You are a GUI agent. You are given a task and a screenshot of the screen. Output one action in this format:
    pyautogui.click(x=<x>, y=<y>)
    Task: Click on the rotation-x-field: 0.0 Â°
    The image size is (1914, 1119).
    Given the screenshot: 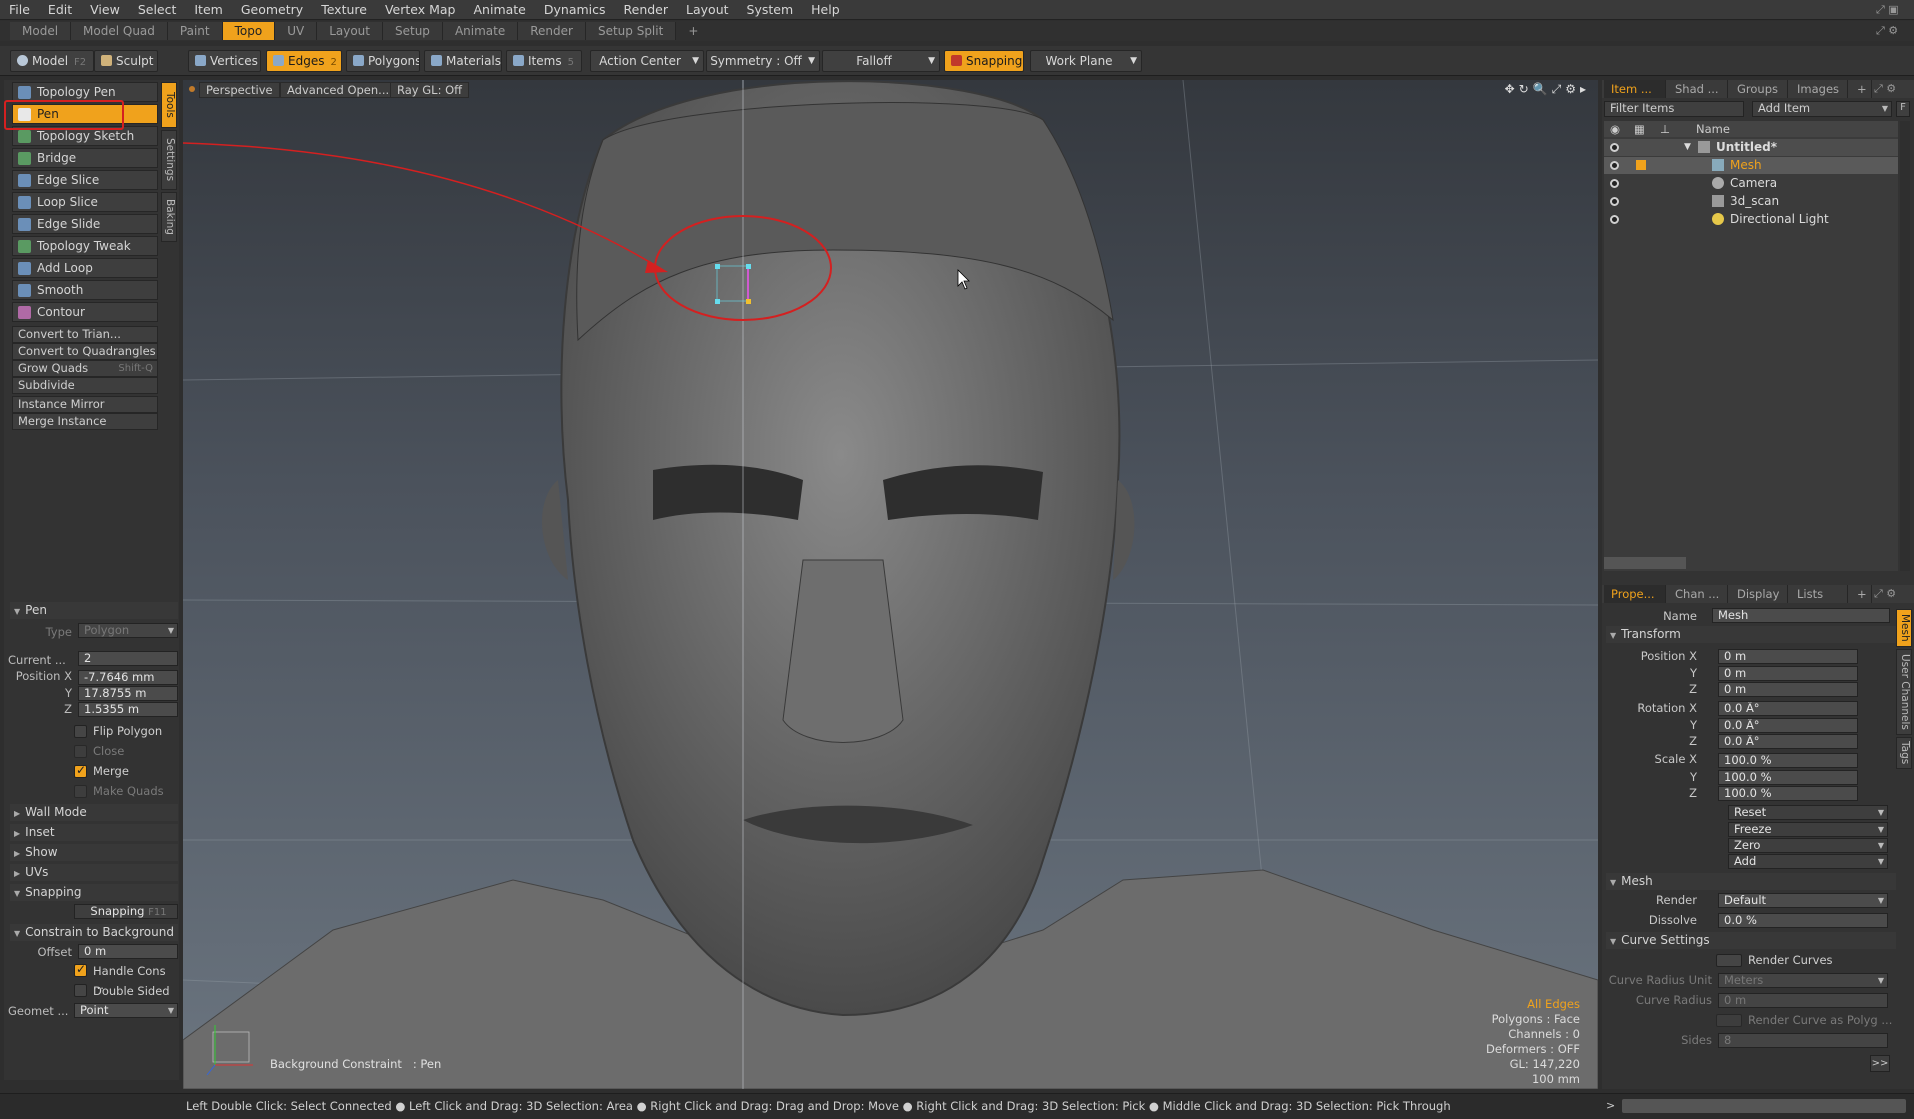 What is the action you would take?
    pyautogui.click(x=1788, y=708)
    